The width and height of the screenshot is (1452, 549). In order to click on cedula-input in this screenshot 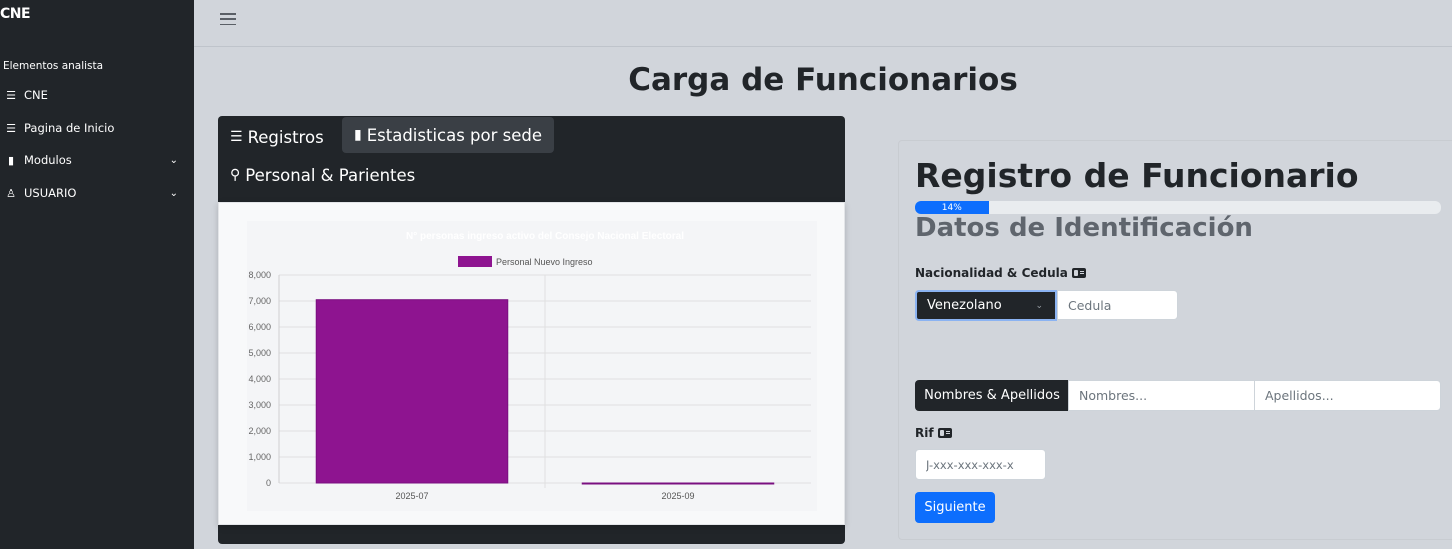, I will do `click(1117, 305)`.